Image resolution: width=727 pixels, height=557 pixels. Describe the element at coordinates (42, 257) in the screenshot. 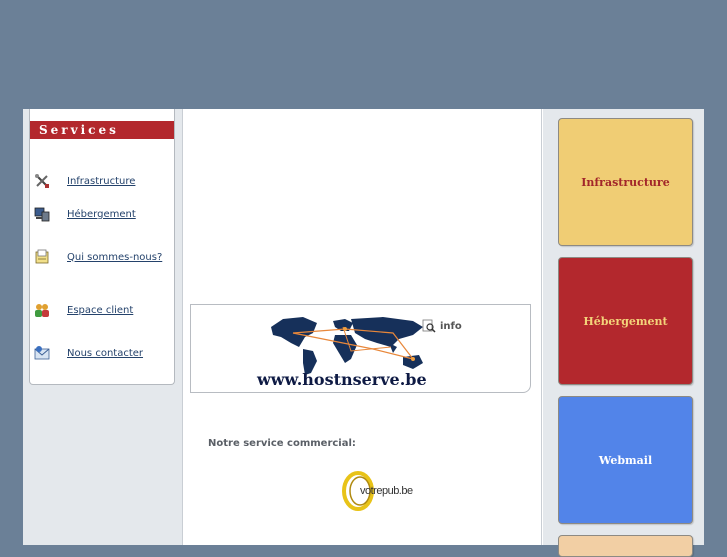

I see `document-icon` at that location.